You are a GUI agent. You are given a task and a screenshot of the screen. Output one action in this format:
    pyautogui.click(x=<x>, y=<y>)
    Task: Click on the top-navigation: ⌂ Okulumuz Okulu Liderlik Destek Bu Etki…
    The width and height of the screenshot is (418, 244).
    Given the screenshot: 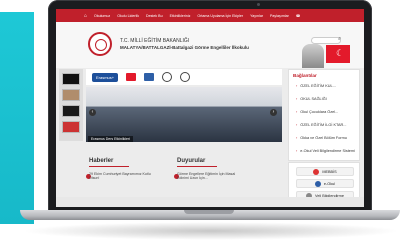 What is the action you would take?
    pyautogui.click(x=210, y=15)
    